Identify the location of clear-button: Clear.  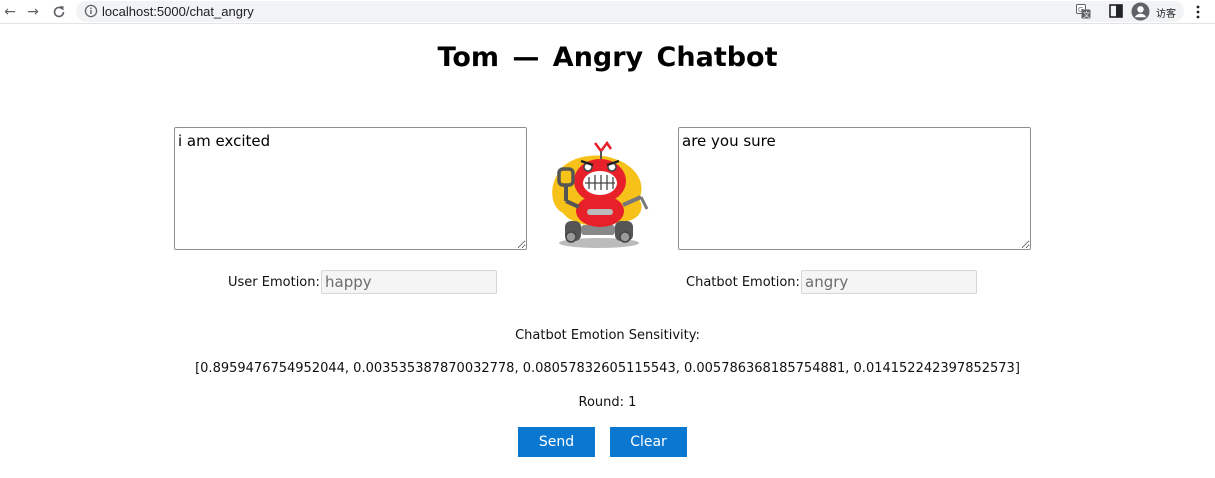
(648, 442).